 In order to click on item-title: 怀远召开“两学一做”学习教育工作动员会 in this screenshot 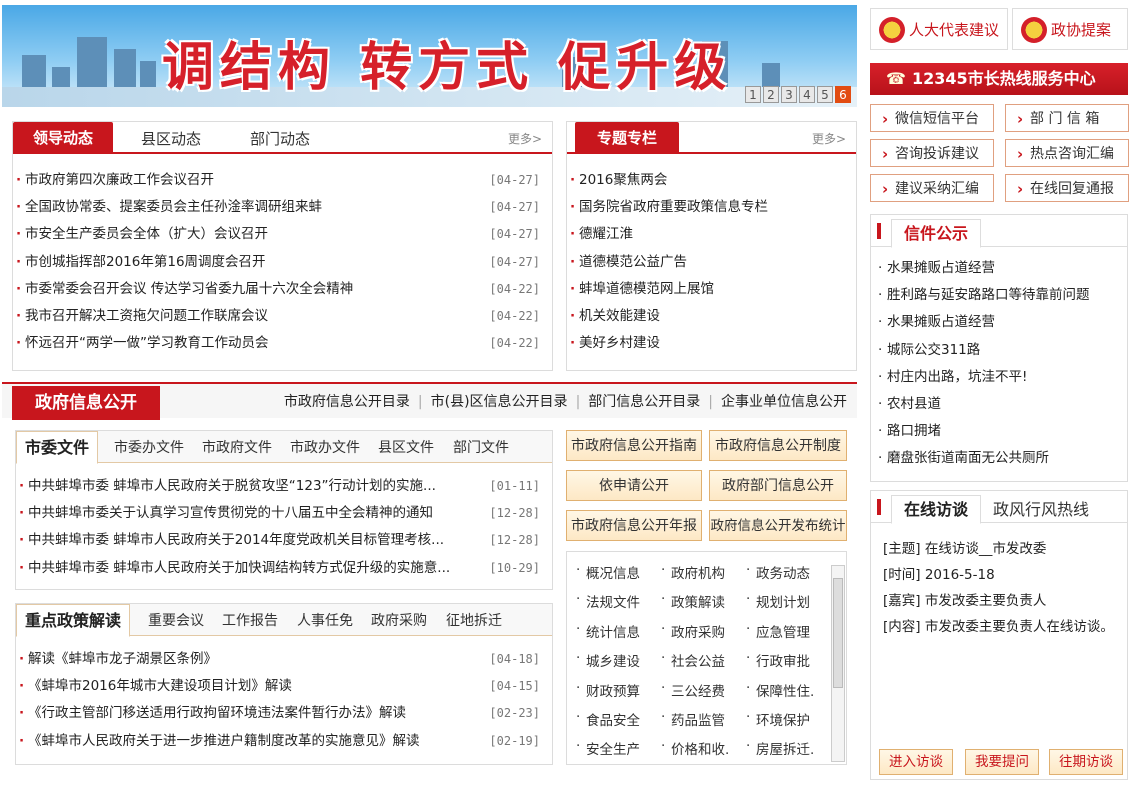, I will do `click(147, 343)`.